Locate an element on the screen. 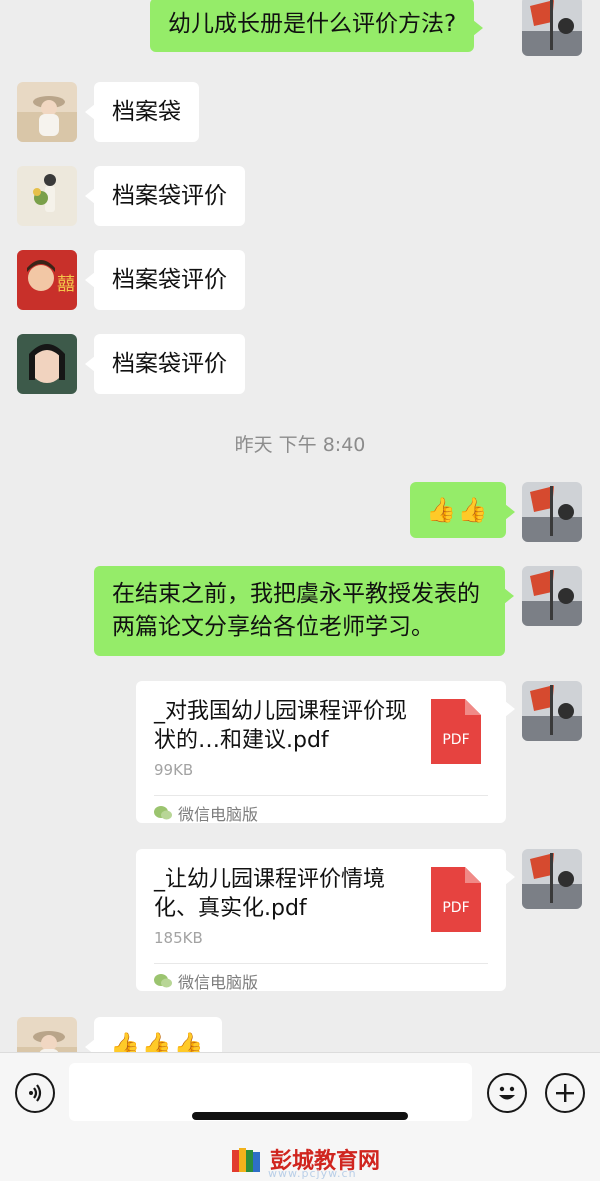  avatar-image-cartoon-red: 囍 is located at coordinates (47, 280).